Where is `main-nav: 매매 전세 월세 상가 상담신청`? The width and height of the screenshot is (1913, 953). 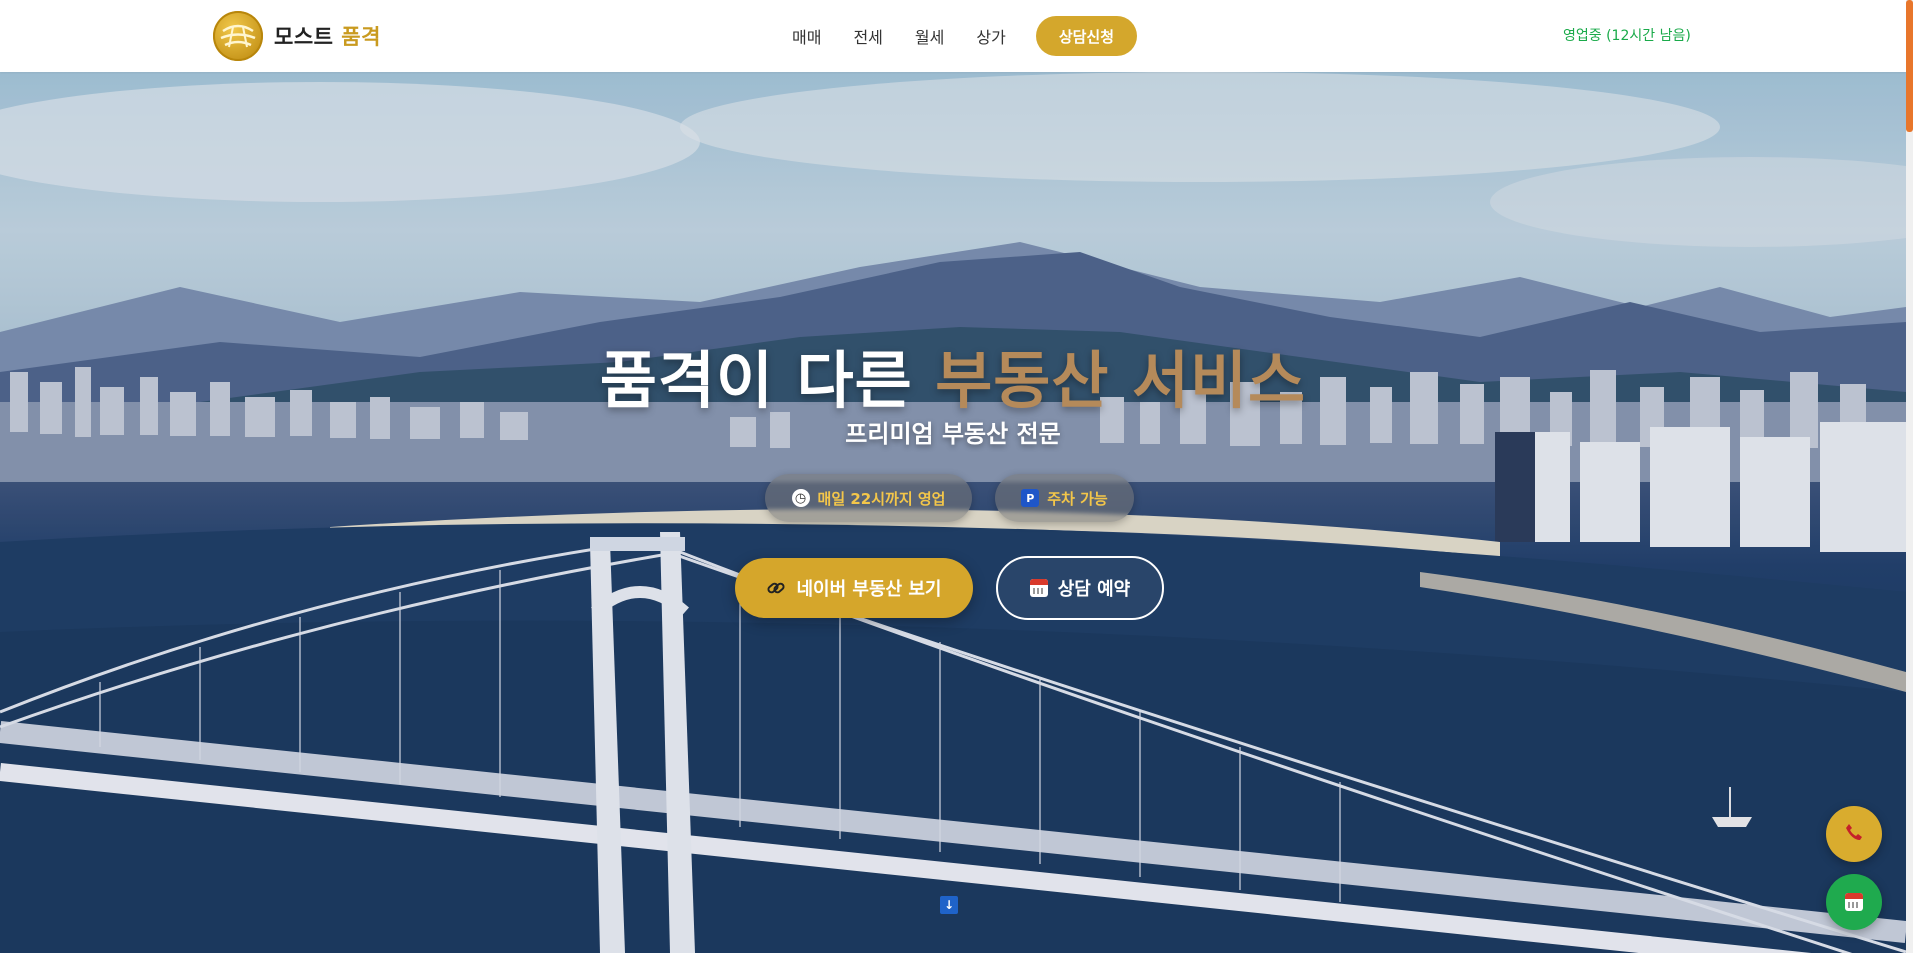
main-nav: 매매 전세 월세 상가 상담신청 is located at coordinates (965, 36).